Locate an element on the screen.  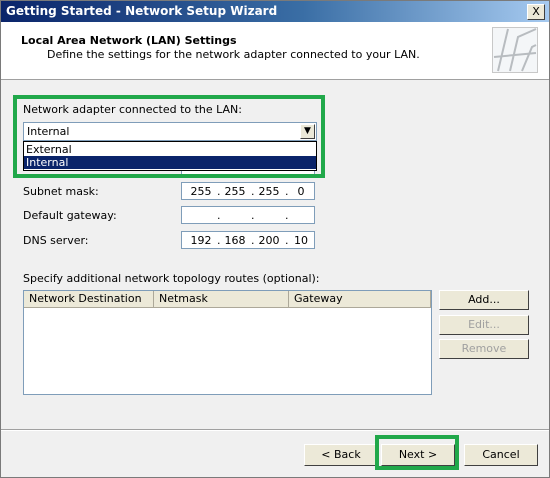
column-header-gateway: Gateway is located at coordinates (360, 299).